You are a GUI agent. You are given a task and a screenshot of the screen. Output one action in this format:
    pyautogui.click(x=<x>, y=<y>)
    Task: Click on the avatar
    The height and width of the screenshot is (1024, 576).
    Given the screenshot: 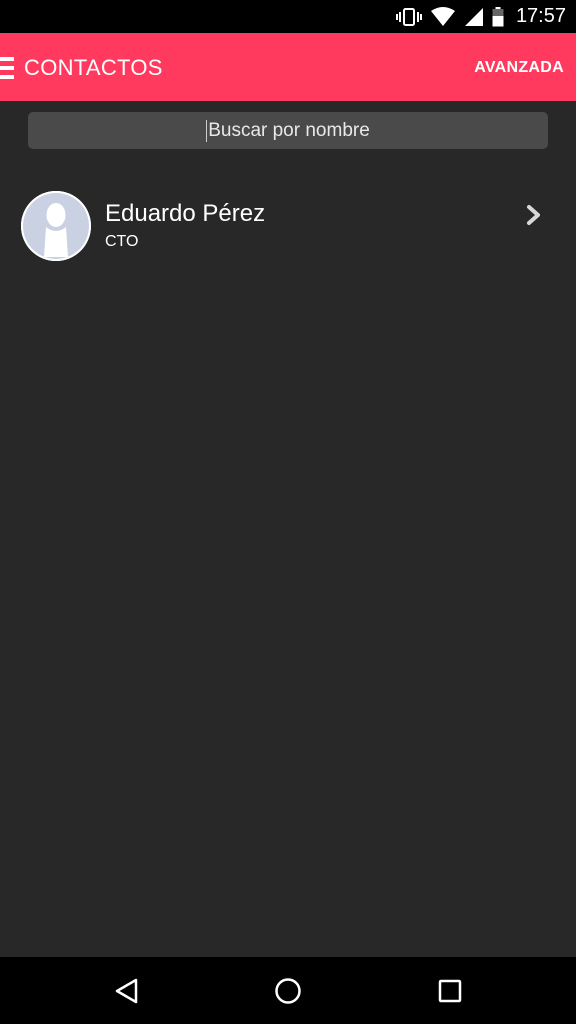 What is the action you would take?
    pyautogui.click(x=56, y=226)
    